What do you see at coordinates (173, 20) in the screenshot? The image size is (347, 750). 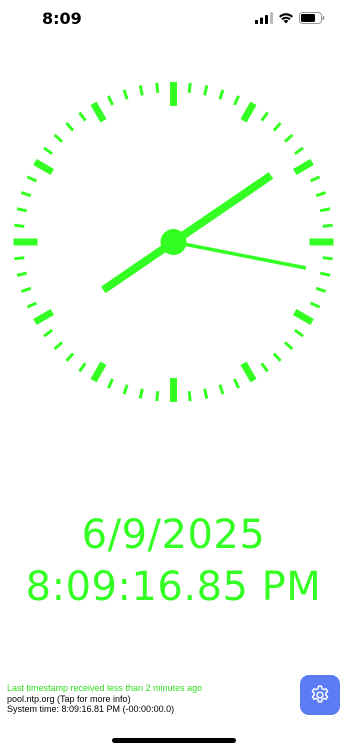 I see `status-bar: 8:09` at bounding box center [173, 20].